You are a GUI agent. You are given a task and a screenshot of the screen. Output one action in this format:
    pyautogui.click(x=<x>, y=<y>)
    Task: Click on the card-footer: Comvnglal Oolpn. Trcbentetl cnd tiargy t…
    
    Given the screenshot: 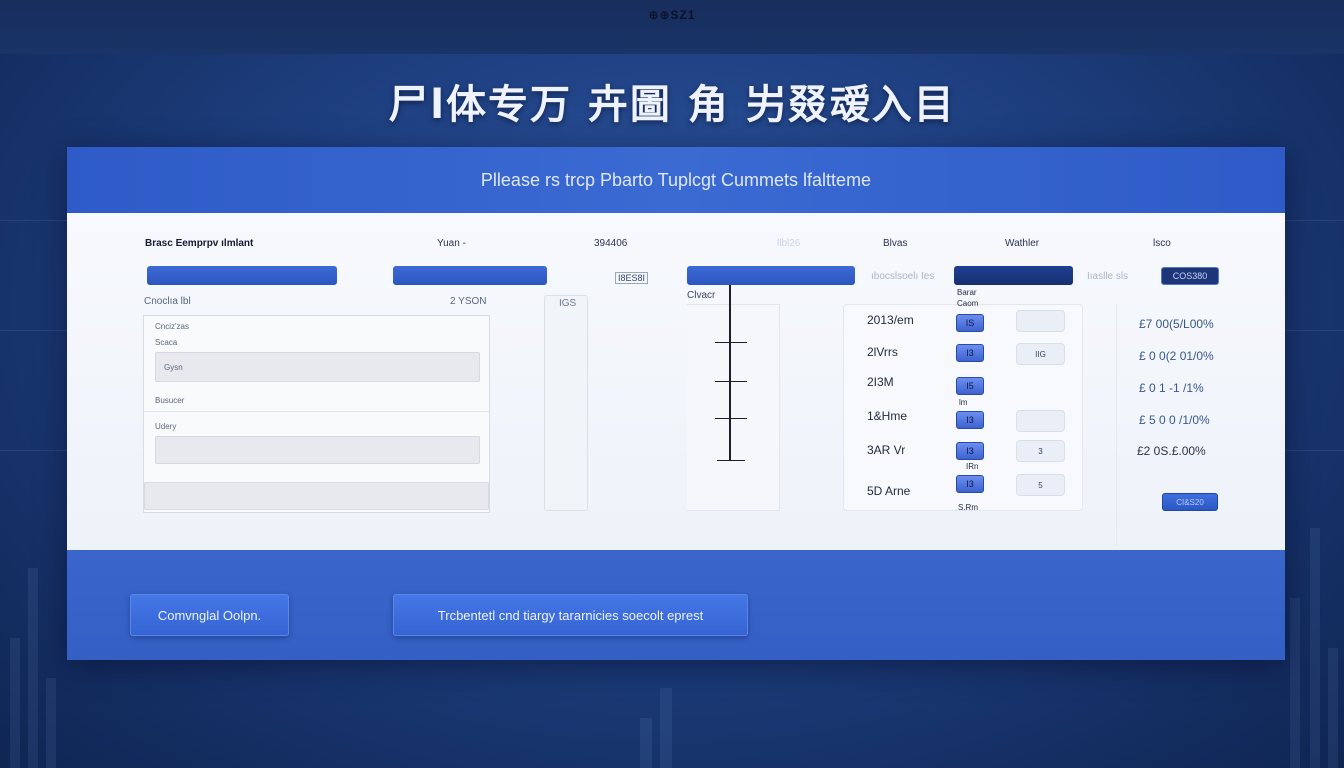 What is the action you would take?
    pyautogui.click(x=676, y=605)
    